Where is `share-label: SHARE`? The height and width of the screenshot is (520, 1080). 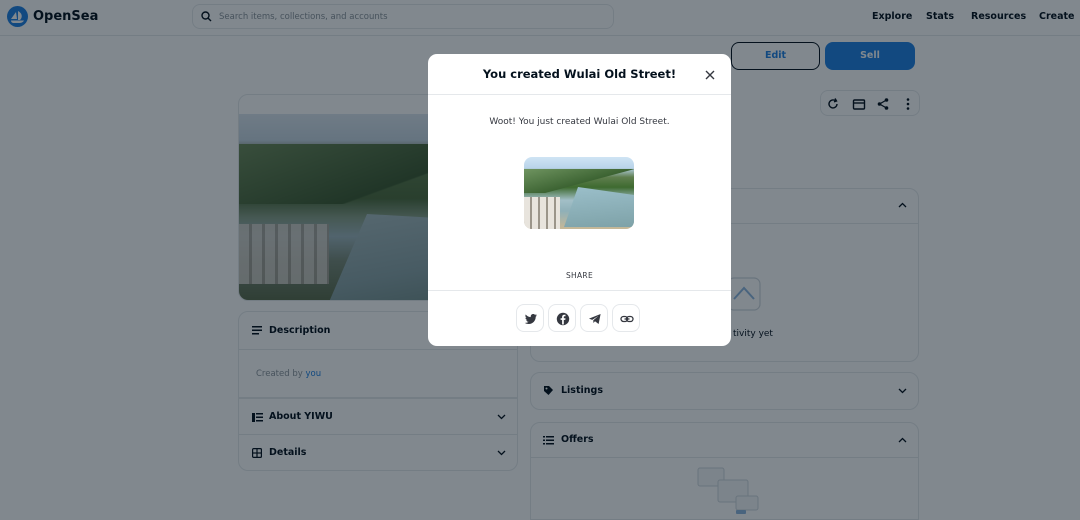 share-label: SHARE is located at coordinates (579, 275).